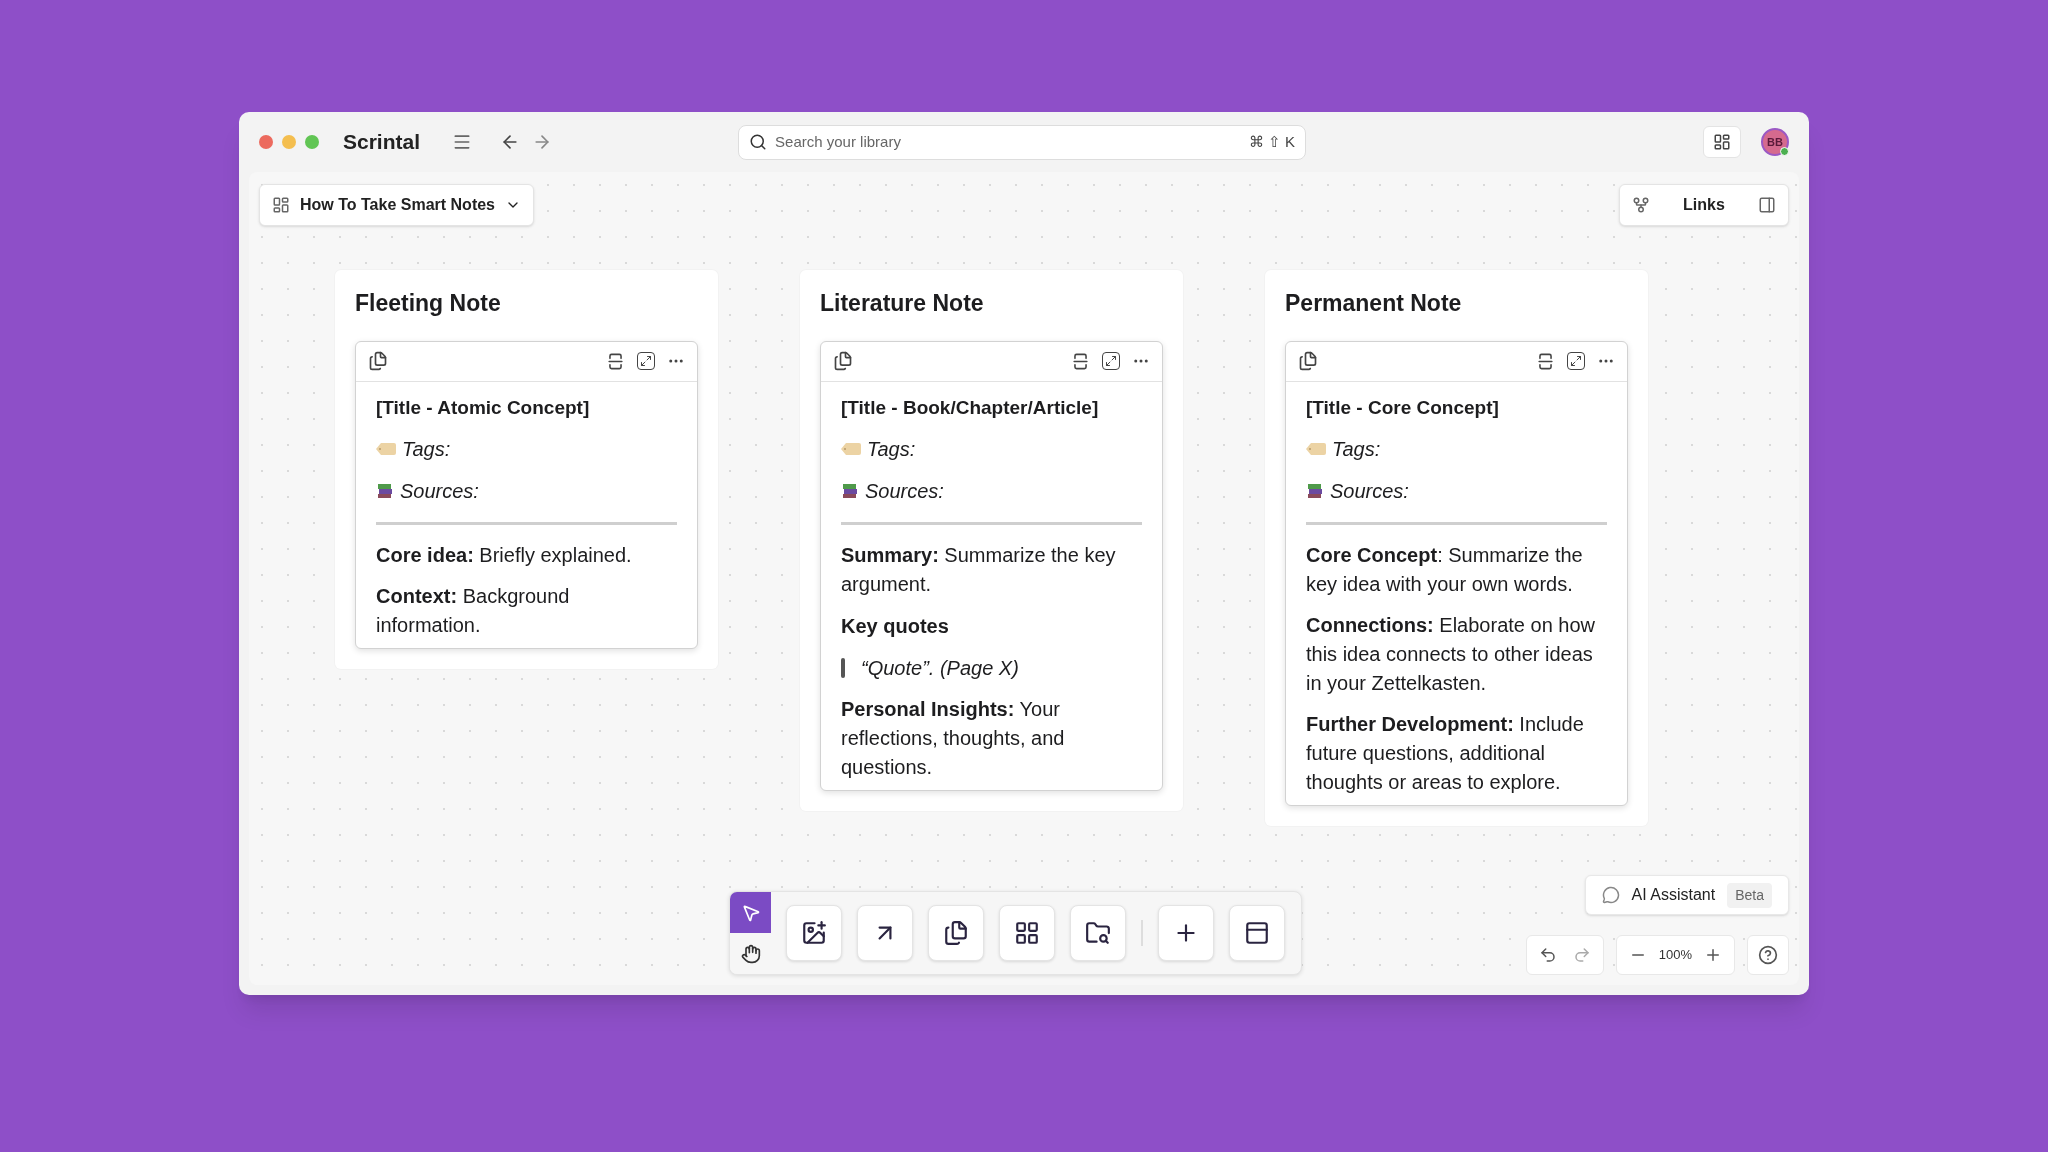  I want to click on cards-icon, so click(956, 933).